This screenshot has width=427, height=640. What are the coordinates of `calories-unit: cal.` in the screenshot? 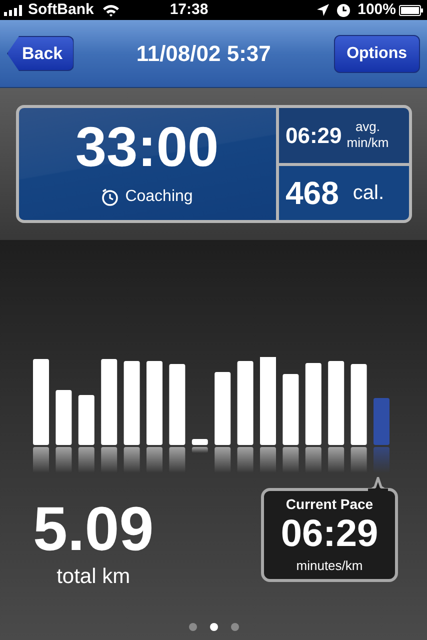 It's located at (368, 193).